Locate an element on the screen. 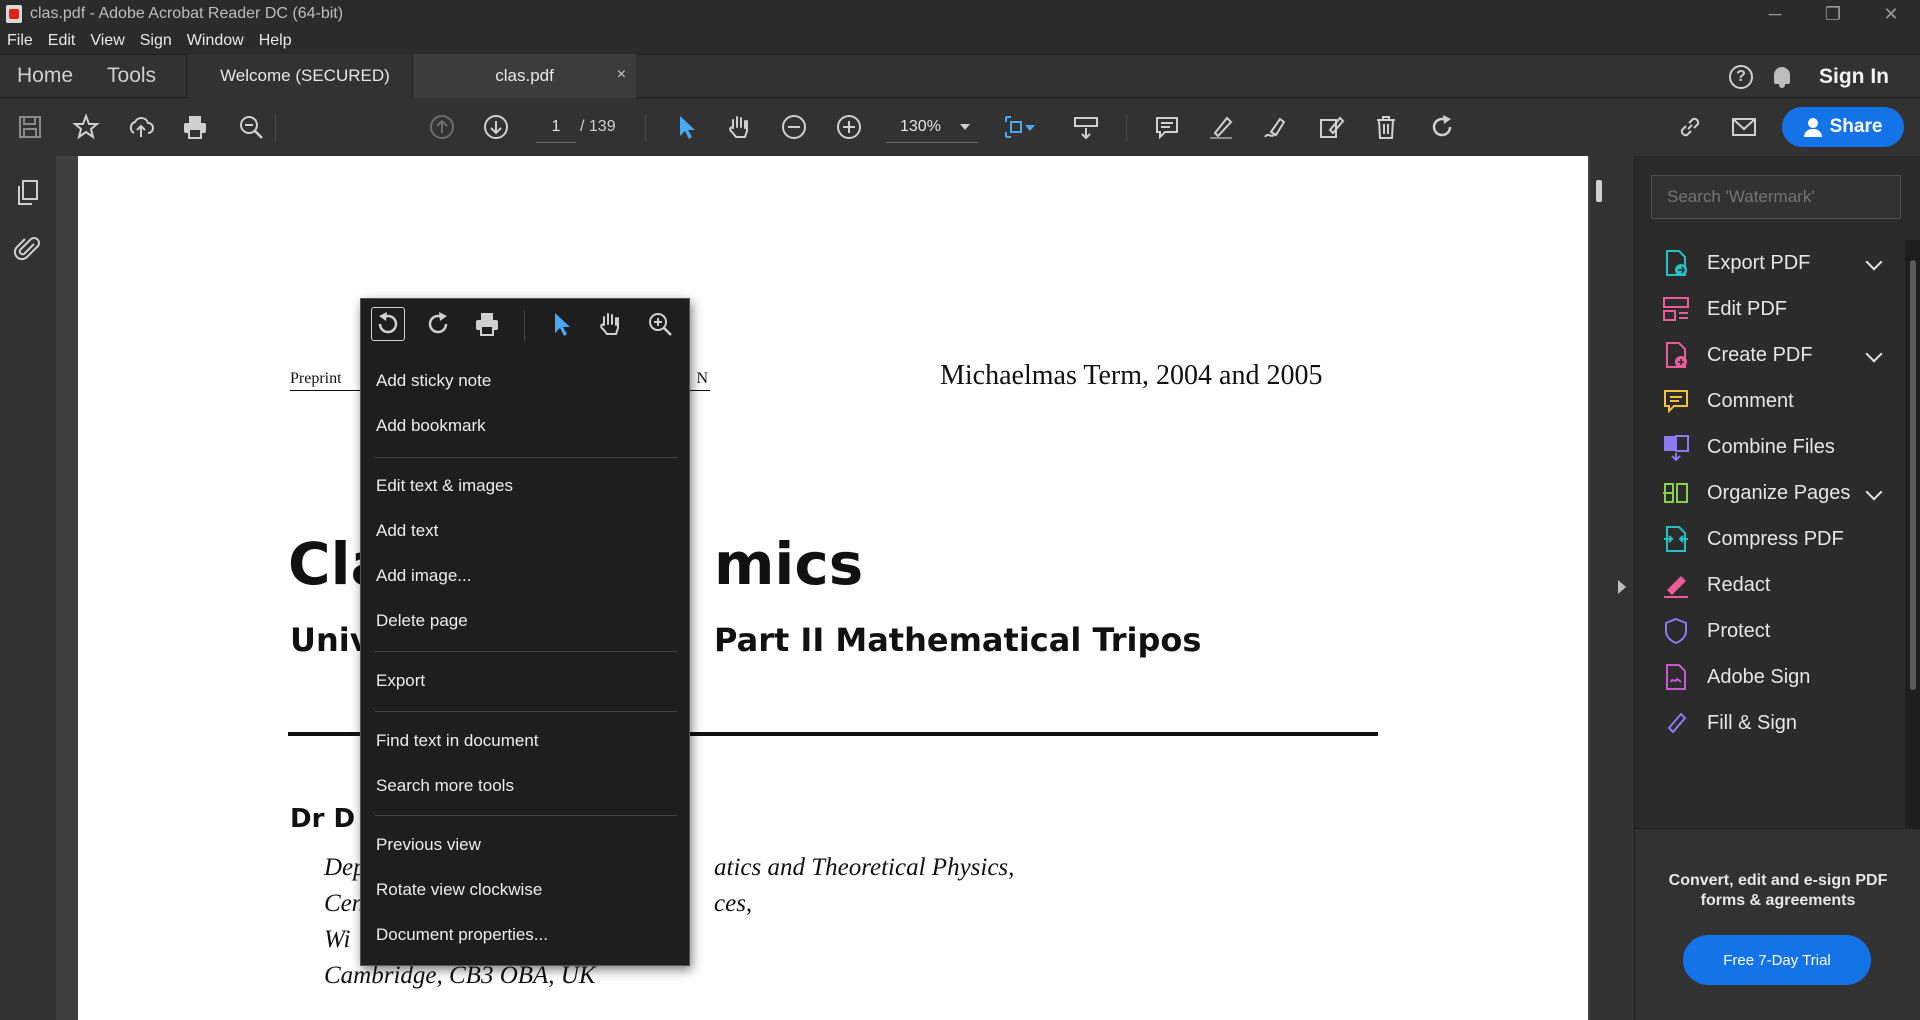 The image size is (1920, 1020). add-person-icon is located at coordinates (1812, 127).